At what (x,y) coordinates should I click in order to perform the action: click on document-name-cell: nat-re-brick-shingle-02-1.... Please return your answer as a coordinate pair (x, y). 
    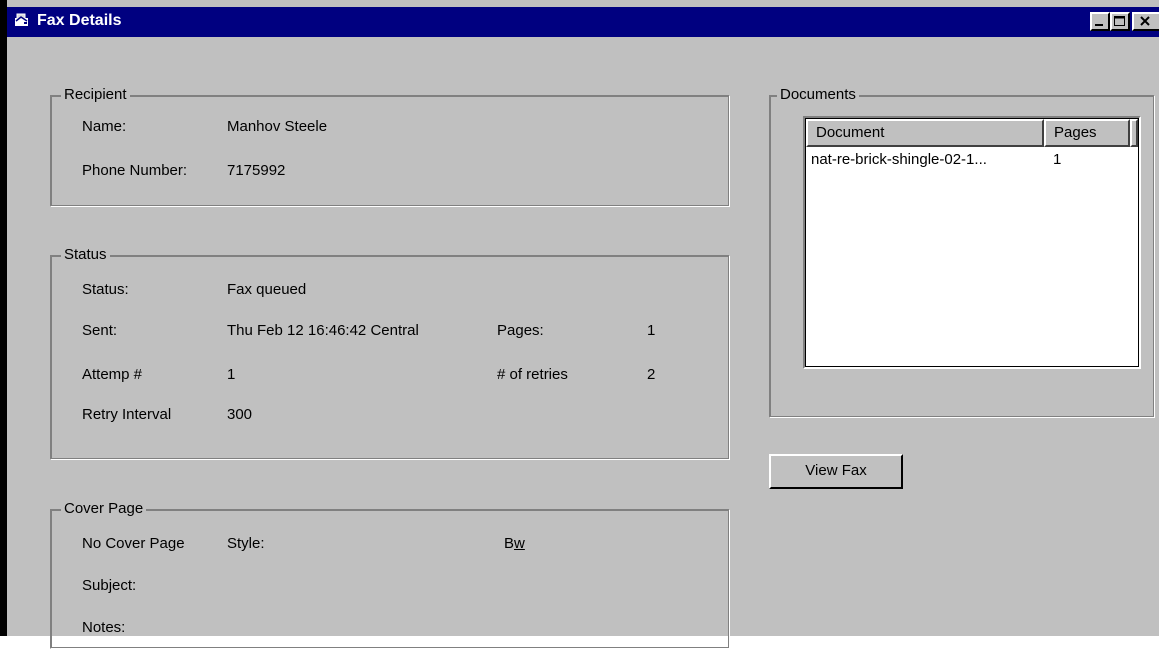
    Looking at the image, I should click on (899, 159).